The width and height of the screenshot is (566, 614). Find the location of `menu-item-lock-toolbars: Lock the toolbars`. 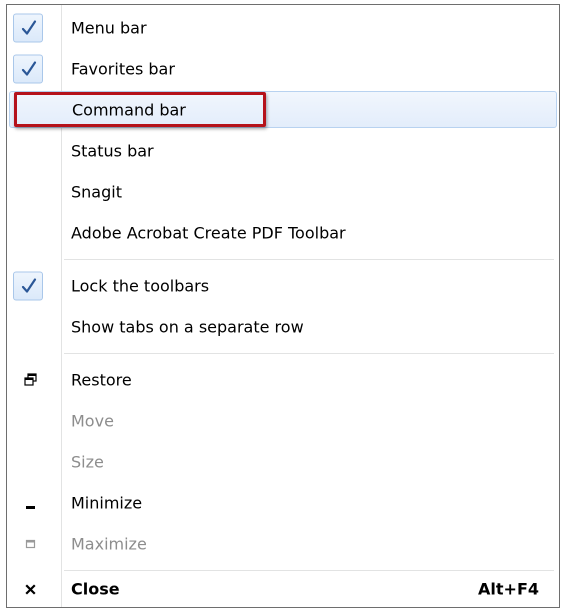

menu-item-lock-toolbars: Lock the toolbars is located at coordinates (283, 285).